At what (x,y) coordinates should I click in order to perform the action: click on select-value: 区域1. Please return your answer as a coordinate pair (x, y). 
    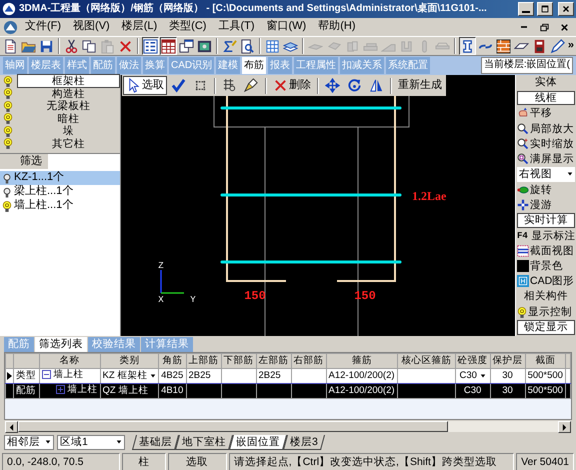
    Looking at the image, I should click on (74, 442).